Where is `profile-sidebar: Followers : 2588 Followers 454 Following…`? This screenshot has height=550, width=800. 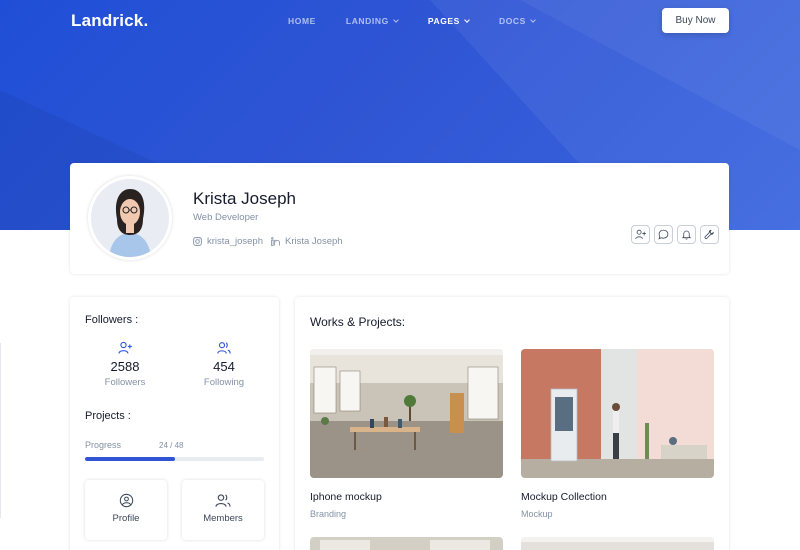
profile-sidebar: Followers : 2588 Followers 454 Following… is located at coordinates (174, 423).